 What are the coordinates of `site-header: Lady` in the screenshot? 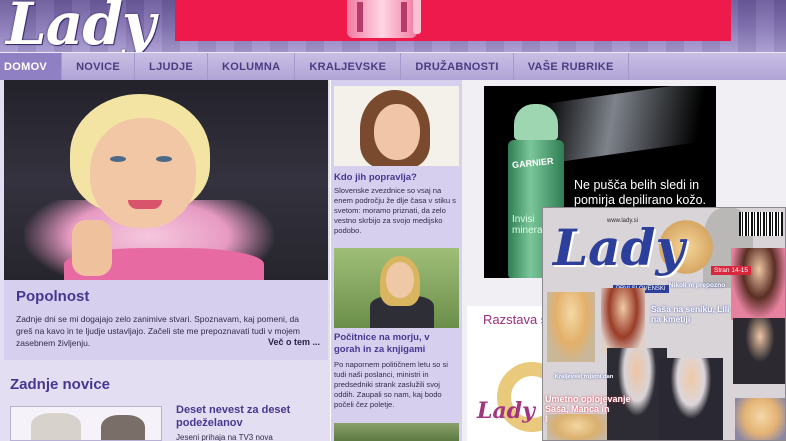 It's located at (393, 26).